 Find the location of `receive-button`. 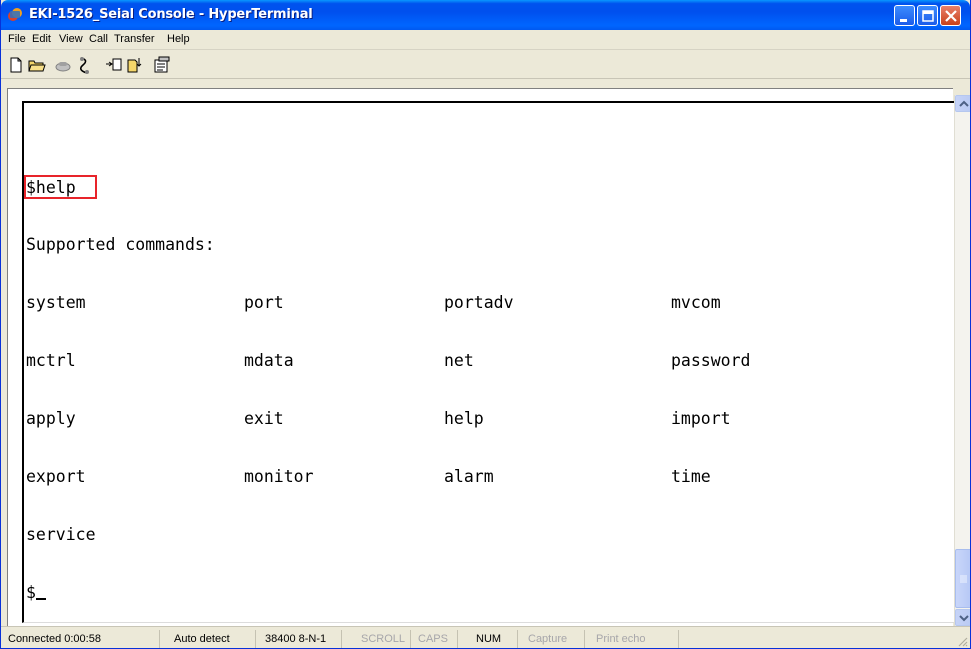

receive-button is located at coordinates (135, 65).